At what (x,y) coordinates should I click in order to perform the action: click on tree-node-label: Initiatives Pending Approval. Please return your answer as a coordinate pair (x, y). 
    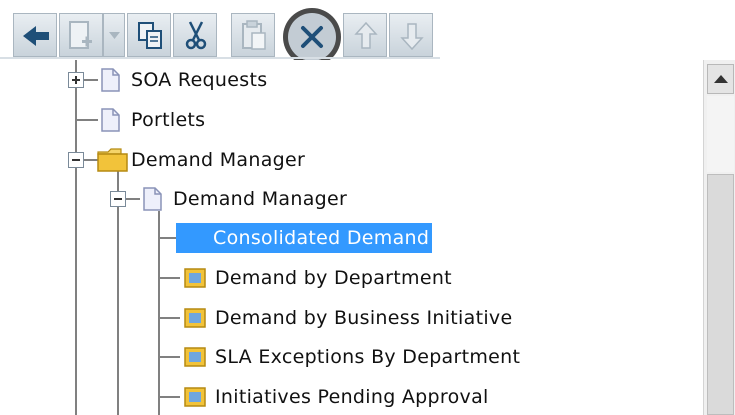
    Looking at the image, I should click on (352, 397).